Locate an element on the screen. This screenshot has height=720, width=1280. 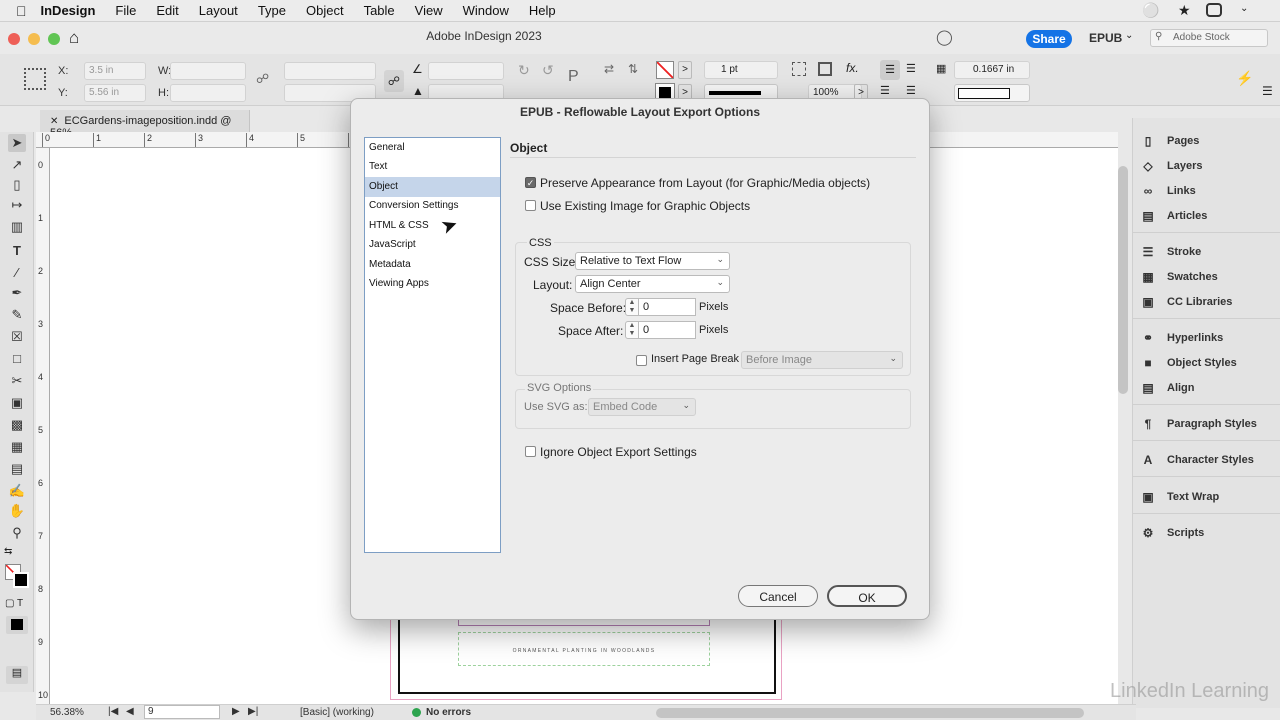
line-style-swatch is located at coordinates (992, 93).